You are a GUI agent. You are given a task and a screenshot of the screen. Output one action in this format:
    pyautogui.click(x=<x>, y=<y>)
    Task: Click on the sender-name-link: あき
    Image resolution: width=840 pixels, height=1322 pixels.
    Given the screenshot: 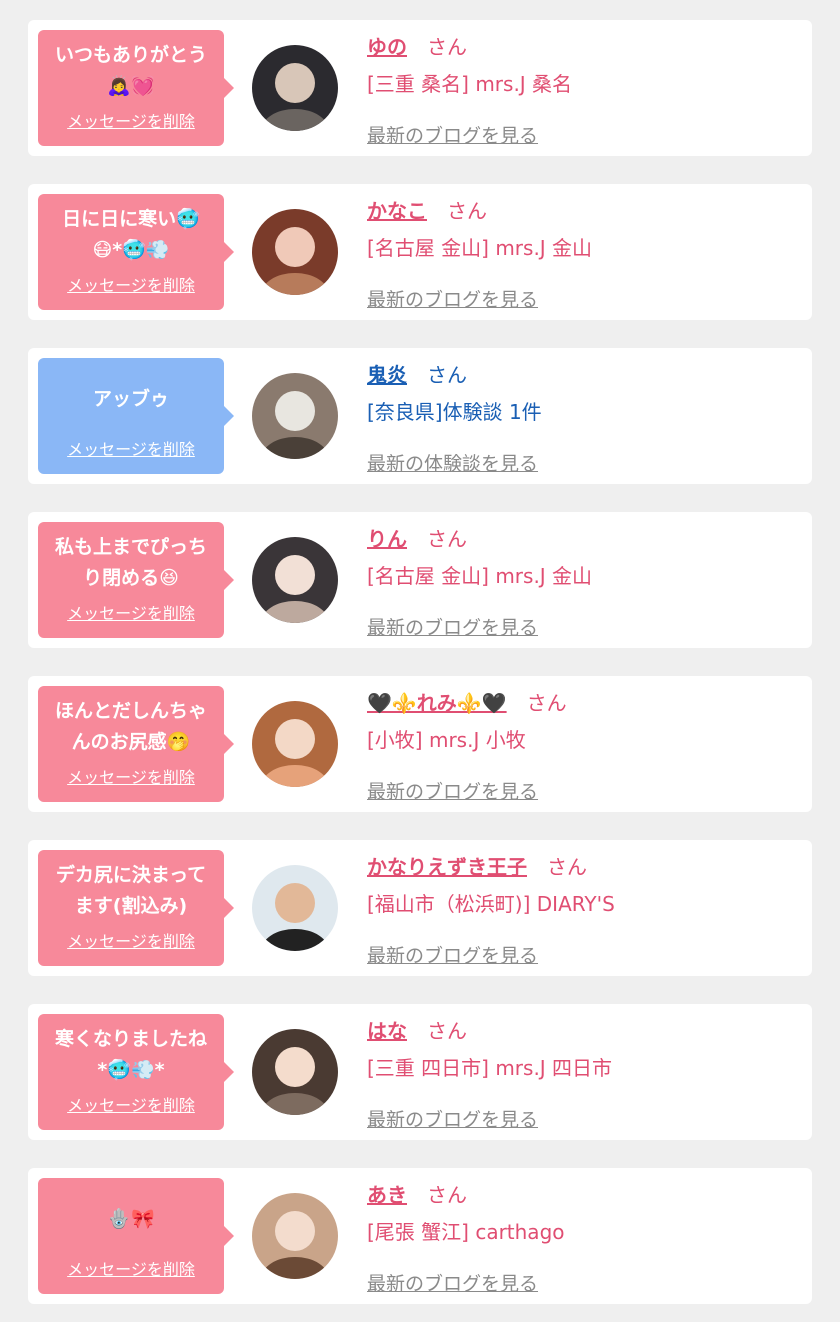 What is the action you would take?
    pyautogui.click(x=387, y=1193)
    